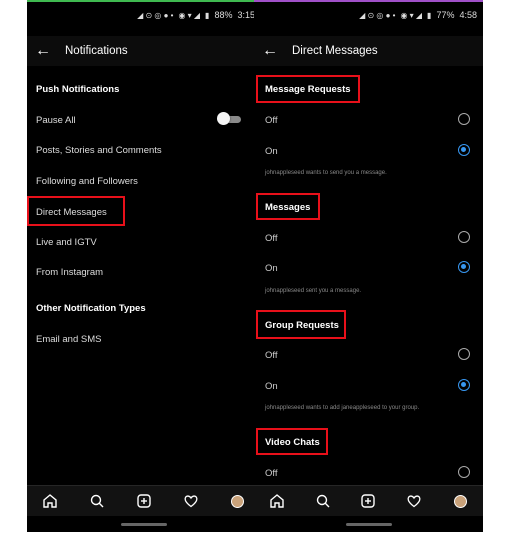 This screenshot has width=507, height=546. Describe the element at coordinates (99, 150) in the screenshot. I see `setting-posts-stories-comments: Posts, Stories and Comments` at that location.